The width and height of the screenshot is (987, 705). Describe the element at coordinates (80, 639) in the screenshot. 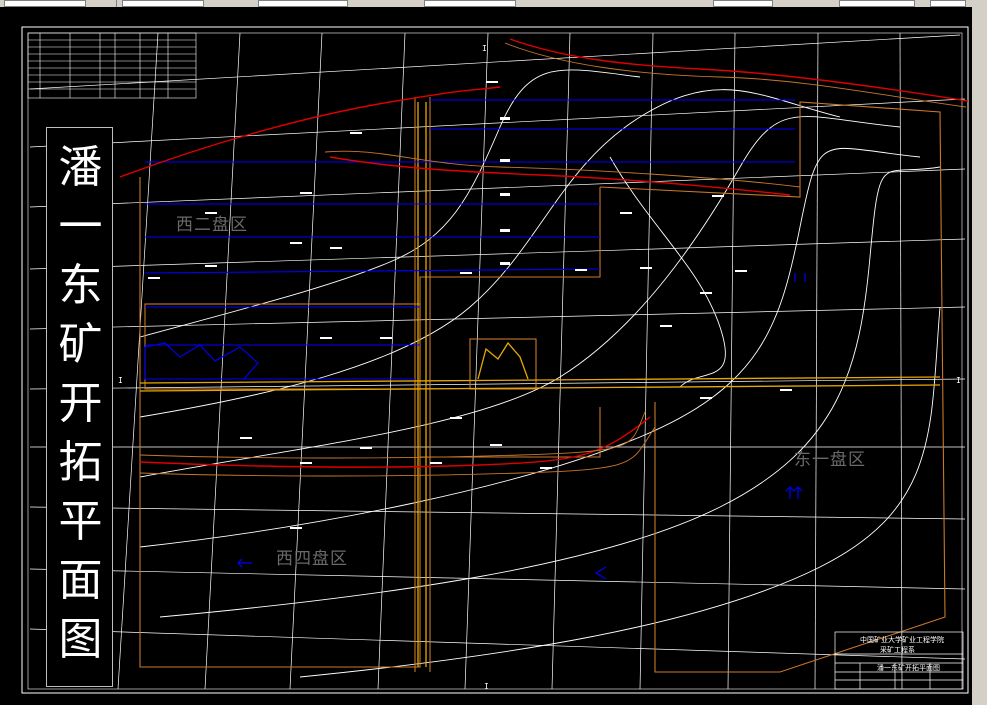

I see `title-char-9: 图` at that location.